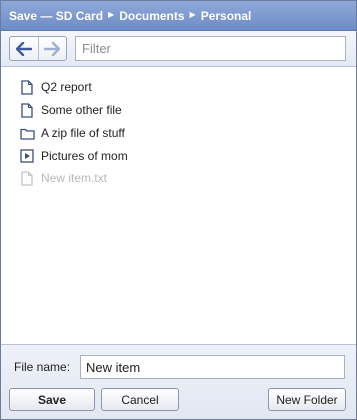 The width and height of the screenshot is (357, 420). Describe the element at coordinates (52, 399) in the screenshot. I see `save-button: Save` at that location.